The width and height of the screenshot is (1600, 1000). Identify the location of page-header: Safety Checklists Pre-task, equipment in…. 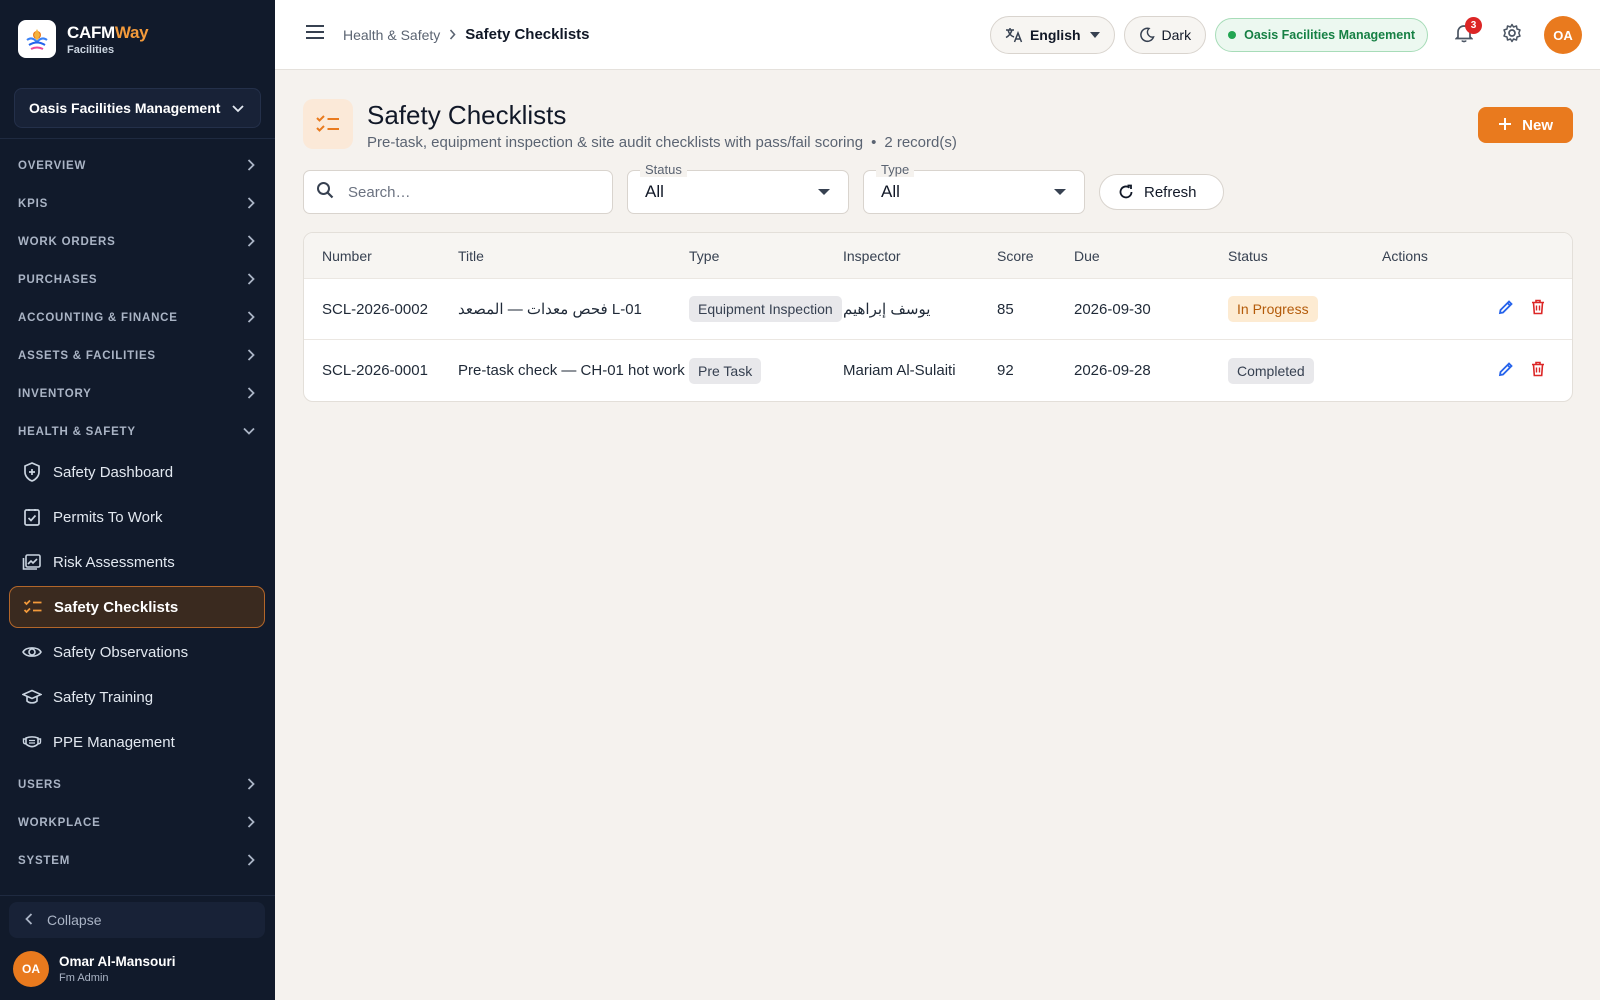
(938, 120).